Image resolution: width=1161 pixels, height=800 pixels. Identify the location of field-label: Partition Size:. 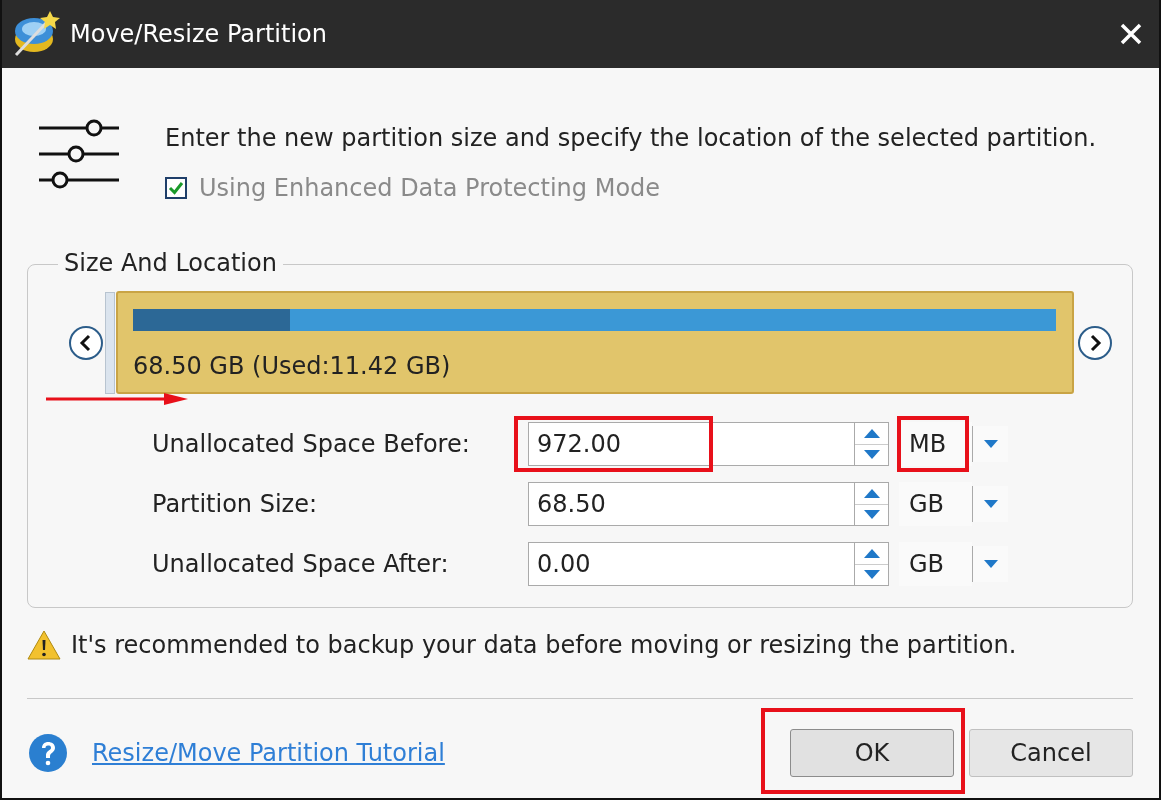
(235, 504).